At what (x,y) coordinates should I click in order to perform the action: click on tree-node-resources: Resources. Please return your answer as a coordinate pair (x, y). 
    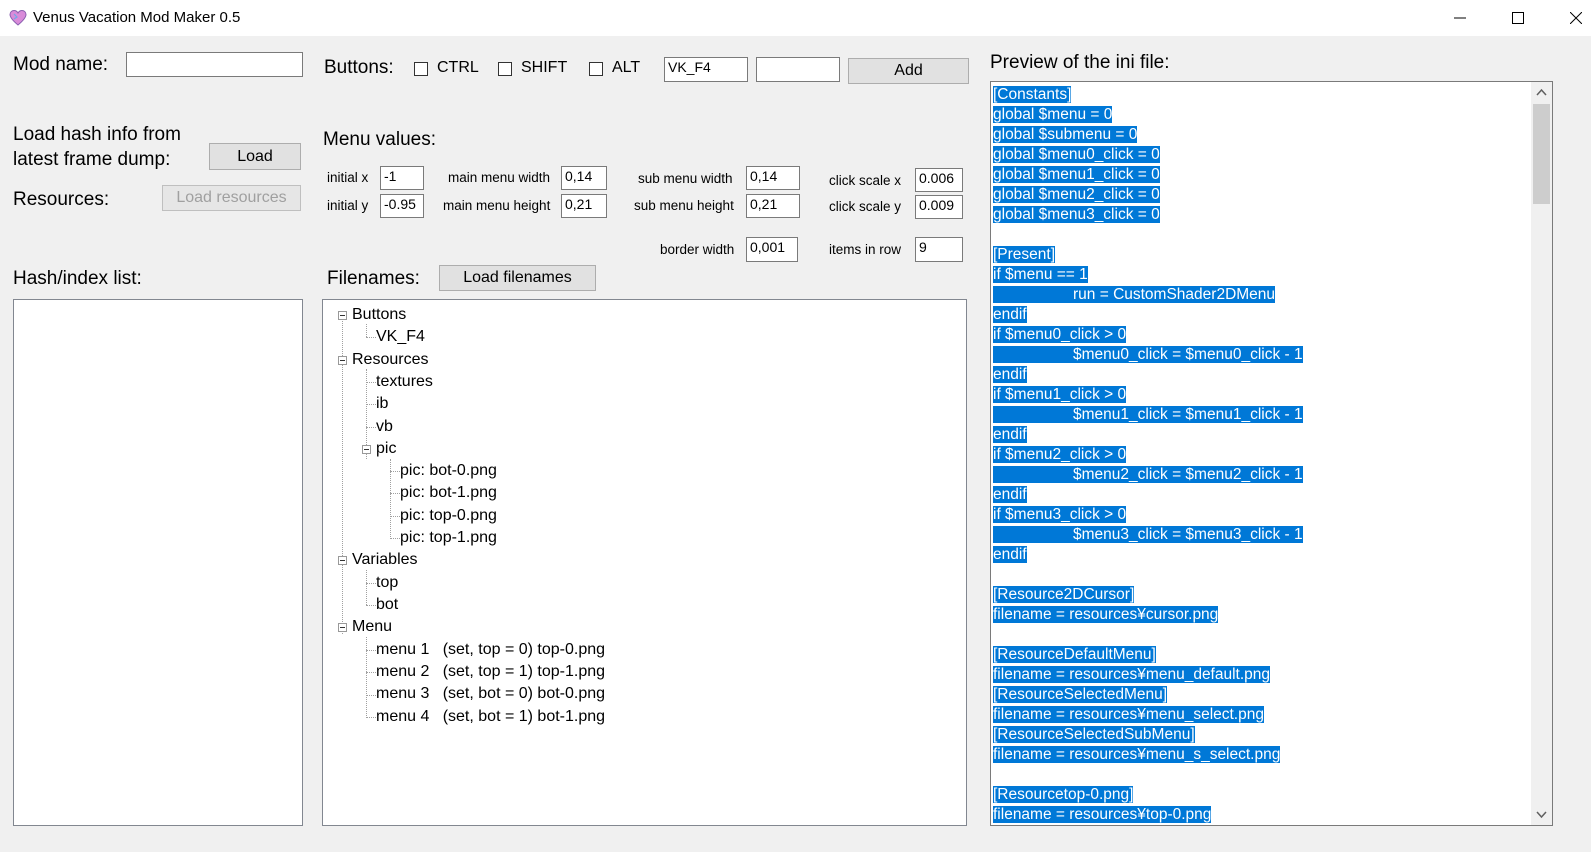
    Looking at the image, I should click on (390, 360).